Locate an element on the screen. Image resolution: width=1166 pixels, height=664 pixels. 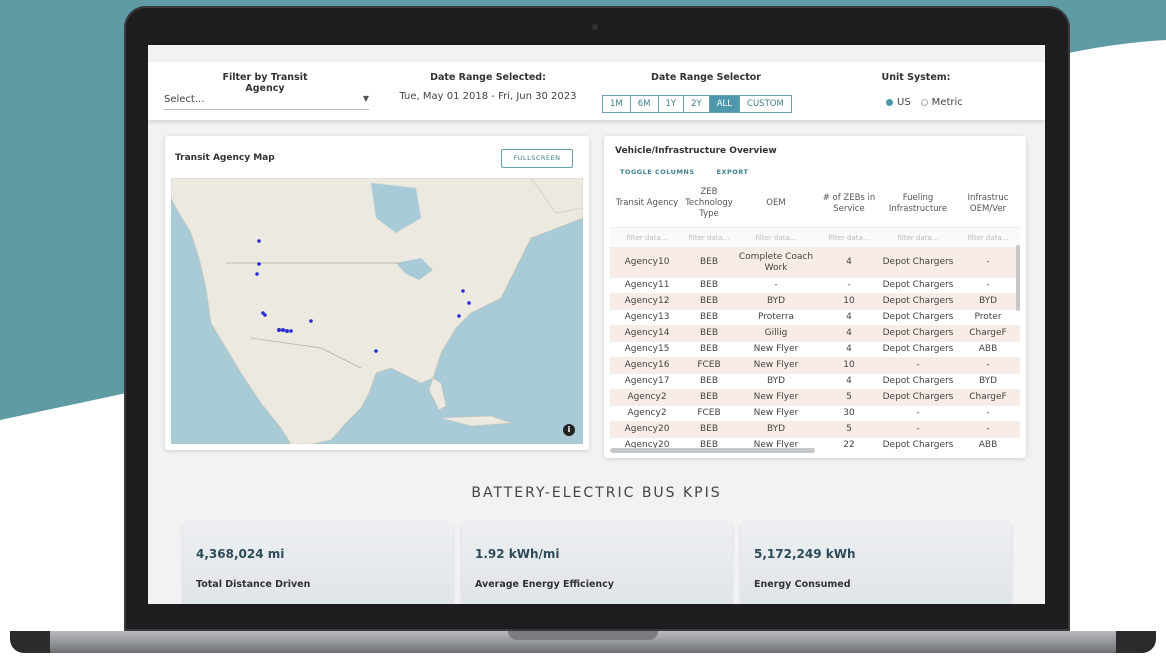
kpi-label: Total Distance Driven is located at coordinates (253, 584).